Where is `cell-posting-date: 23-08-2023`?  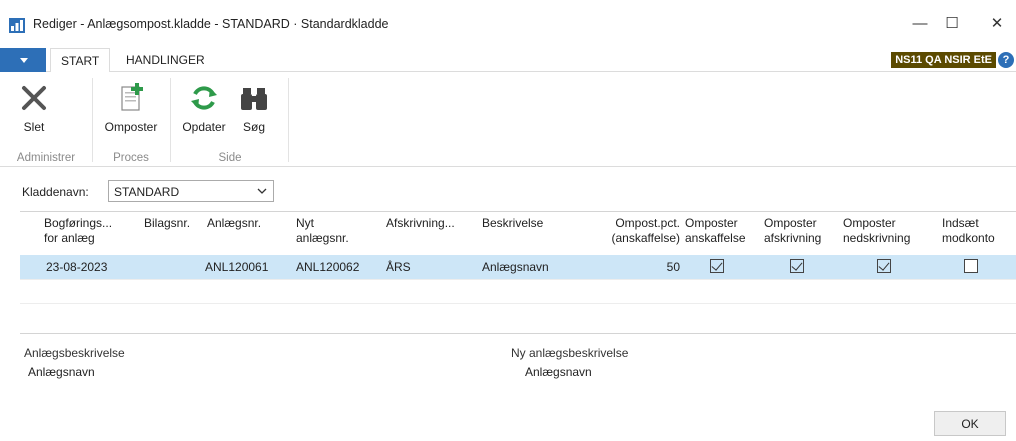 cell-posting-date: 23-08-2023 is located at coordinates (76, 267).